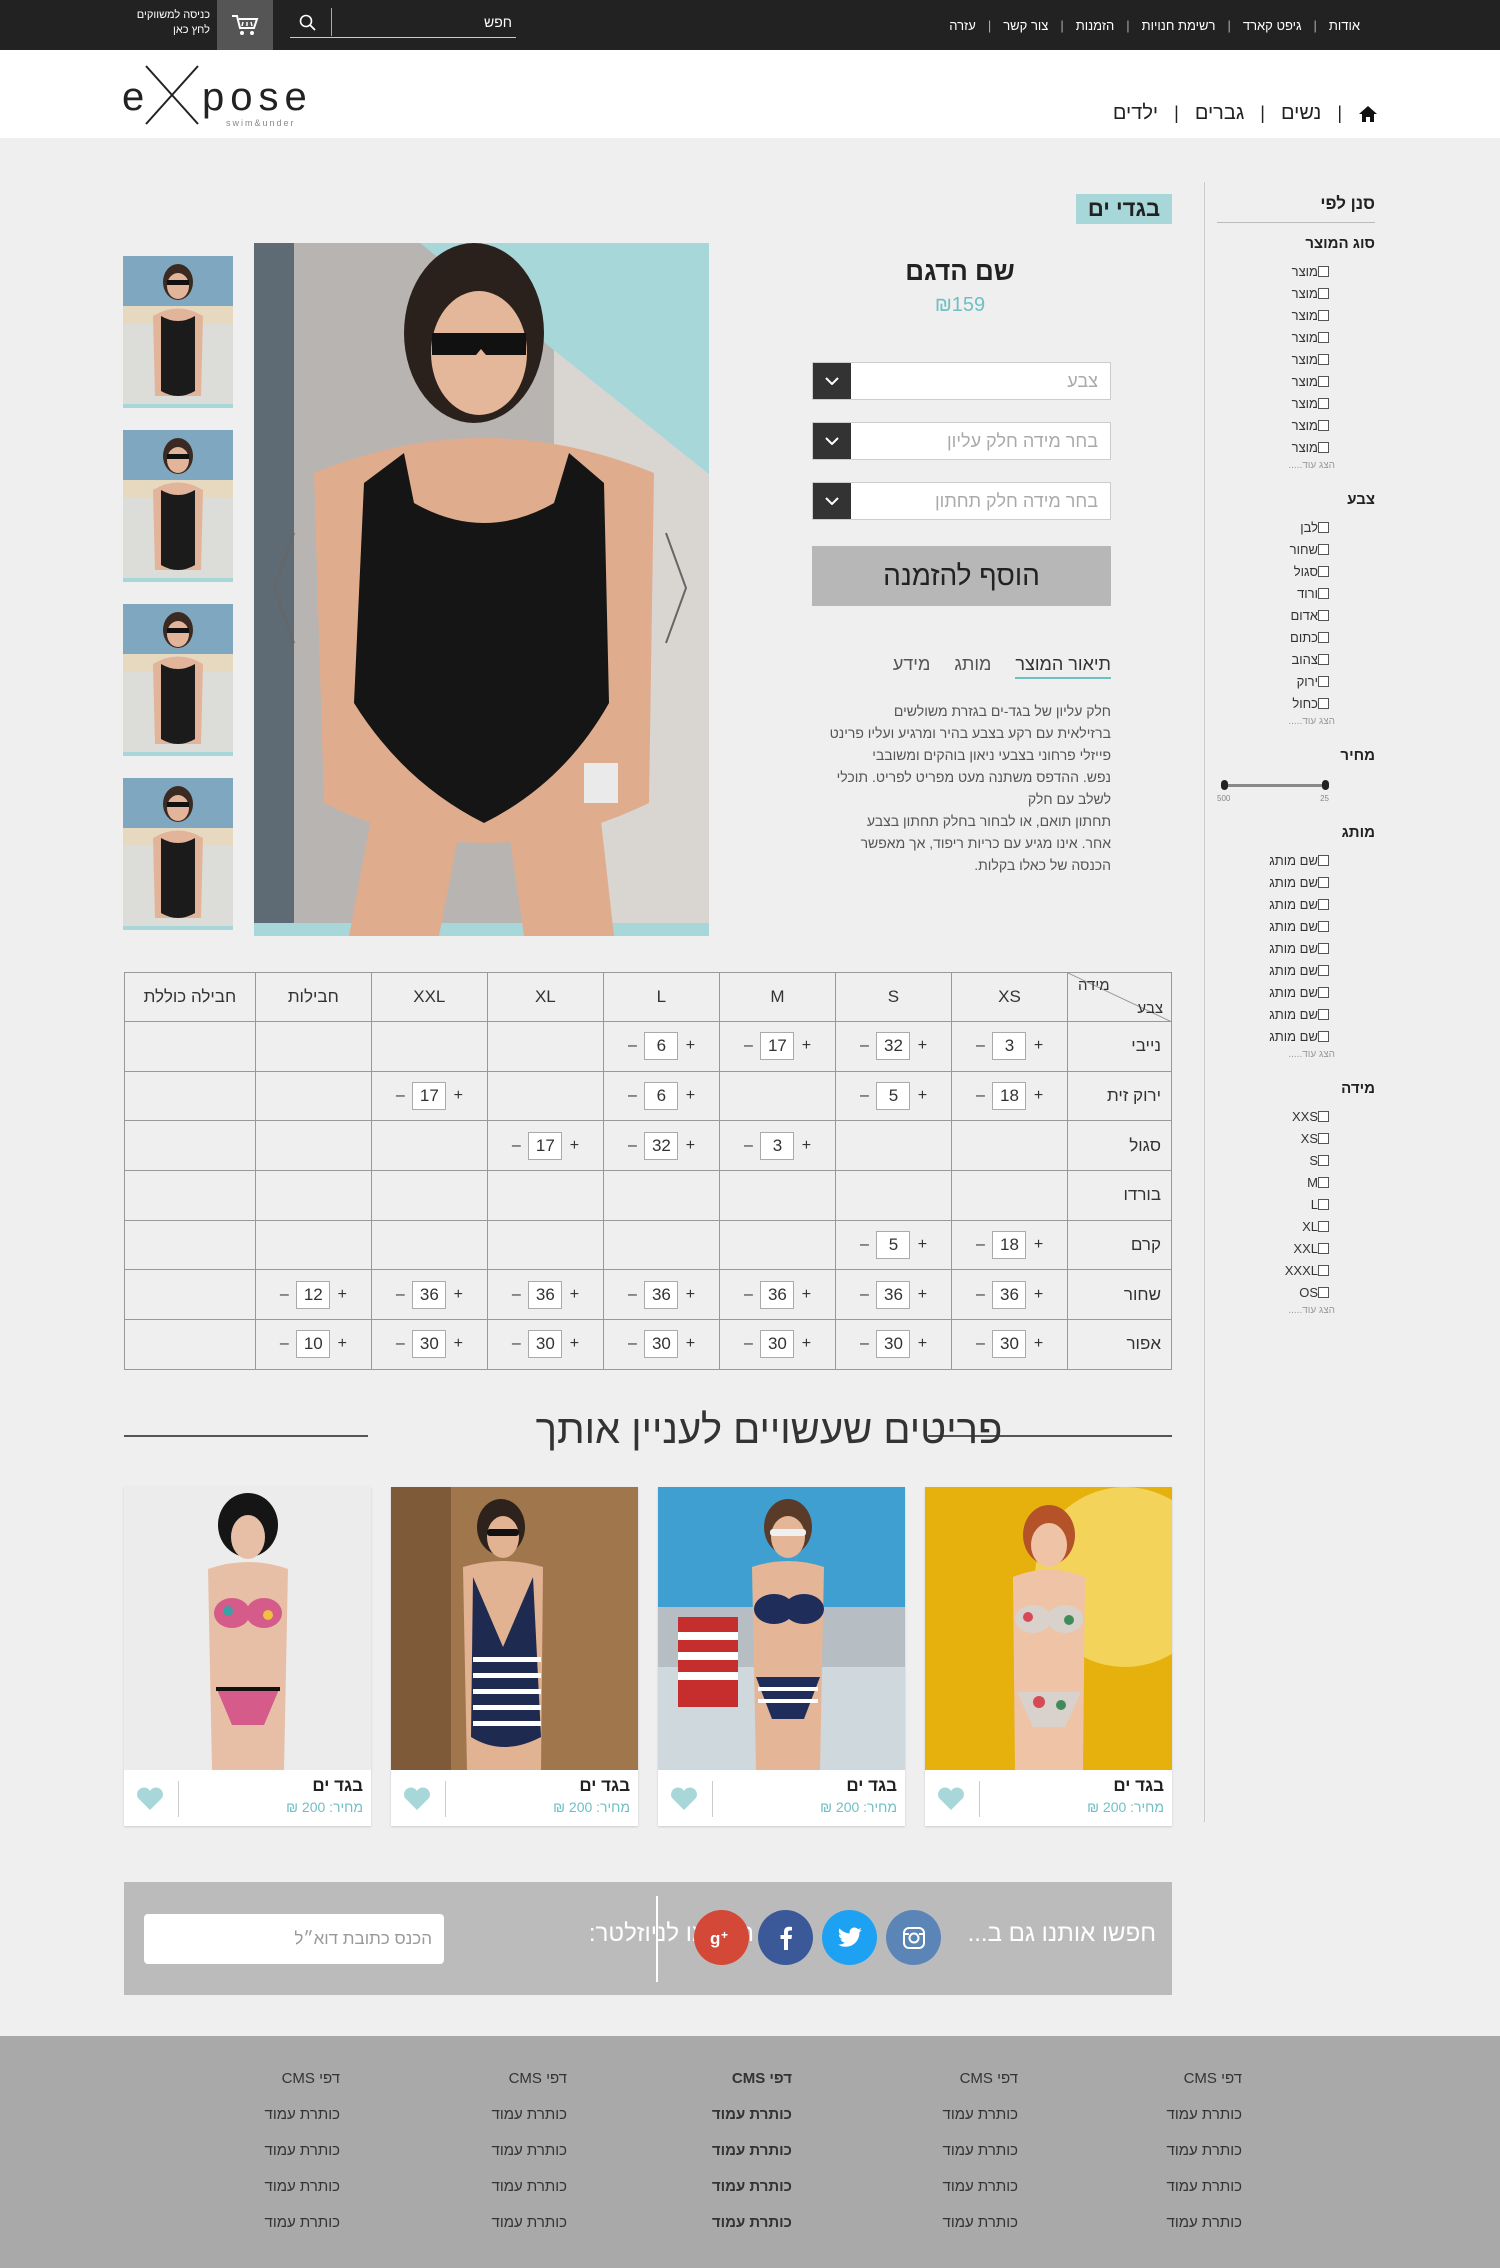 The width and height of the screenshot is (1500, 2268). What do you see at coordinates (1296, 527) in the screenshot?
I see `color-filter-option: לבן` at bounding box center [1296, 527].